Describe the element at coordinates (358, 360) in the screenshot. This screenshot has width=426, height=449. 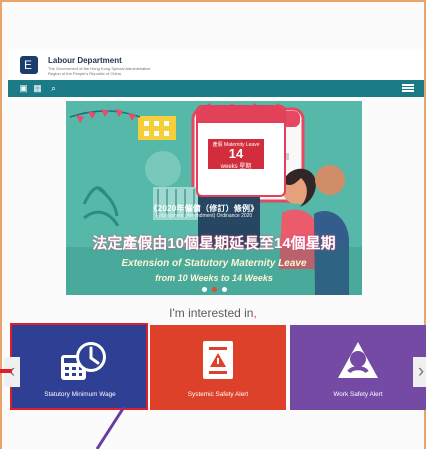
I see `warning-person-icon` at that location.